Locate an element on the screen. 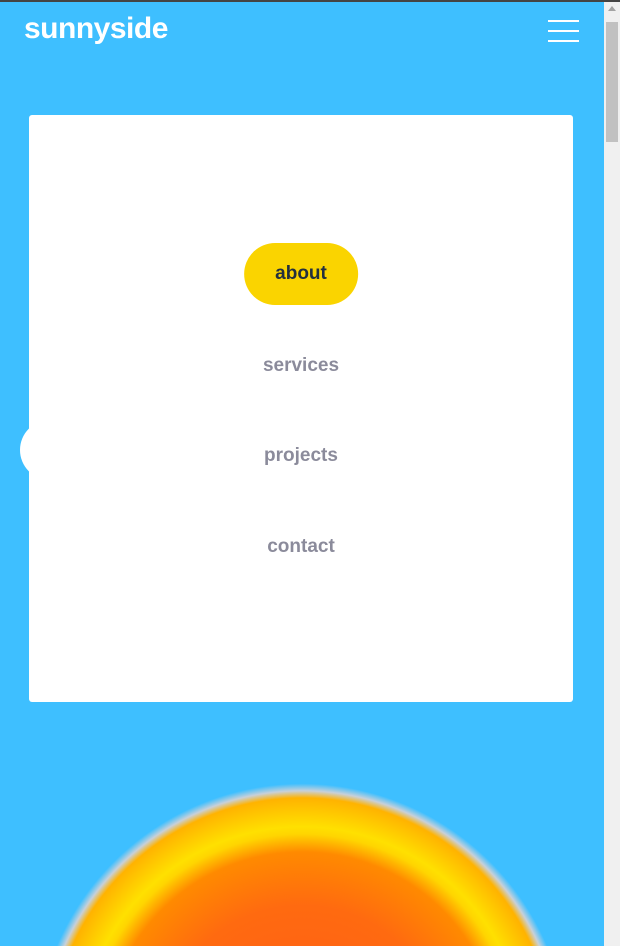  scrollbar is located at coordinates (612, 474).